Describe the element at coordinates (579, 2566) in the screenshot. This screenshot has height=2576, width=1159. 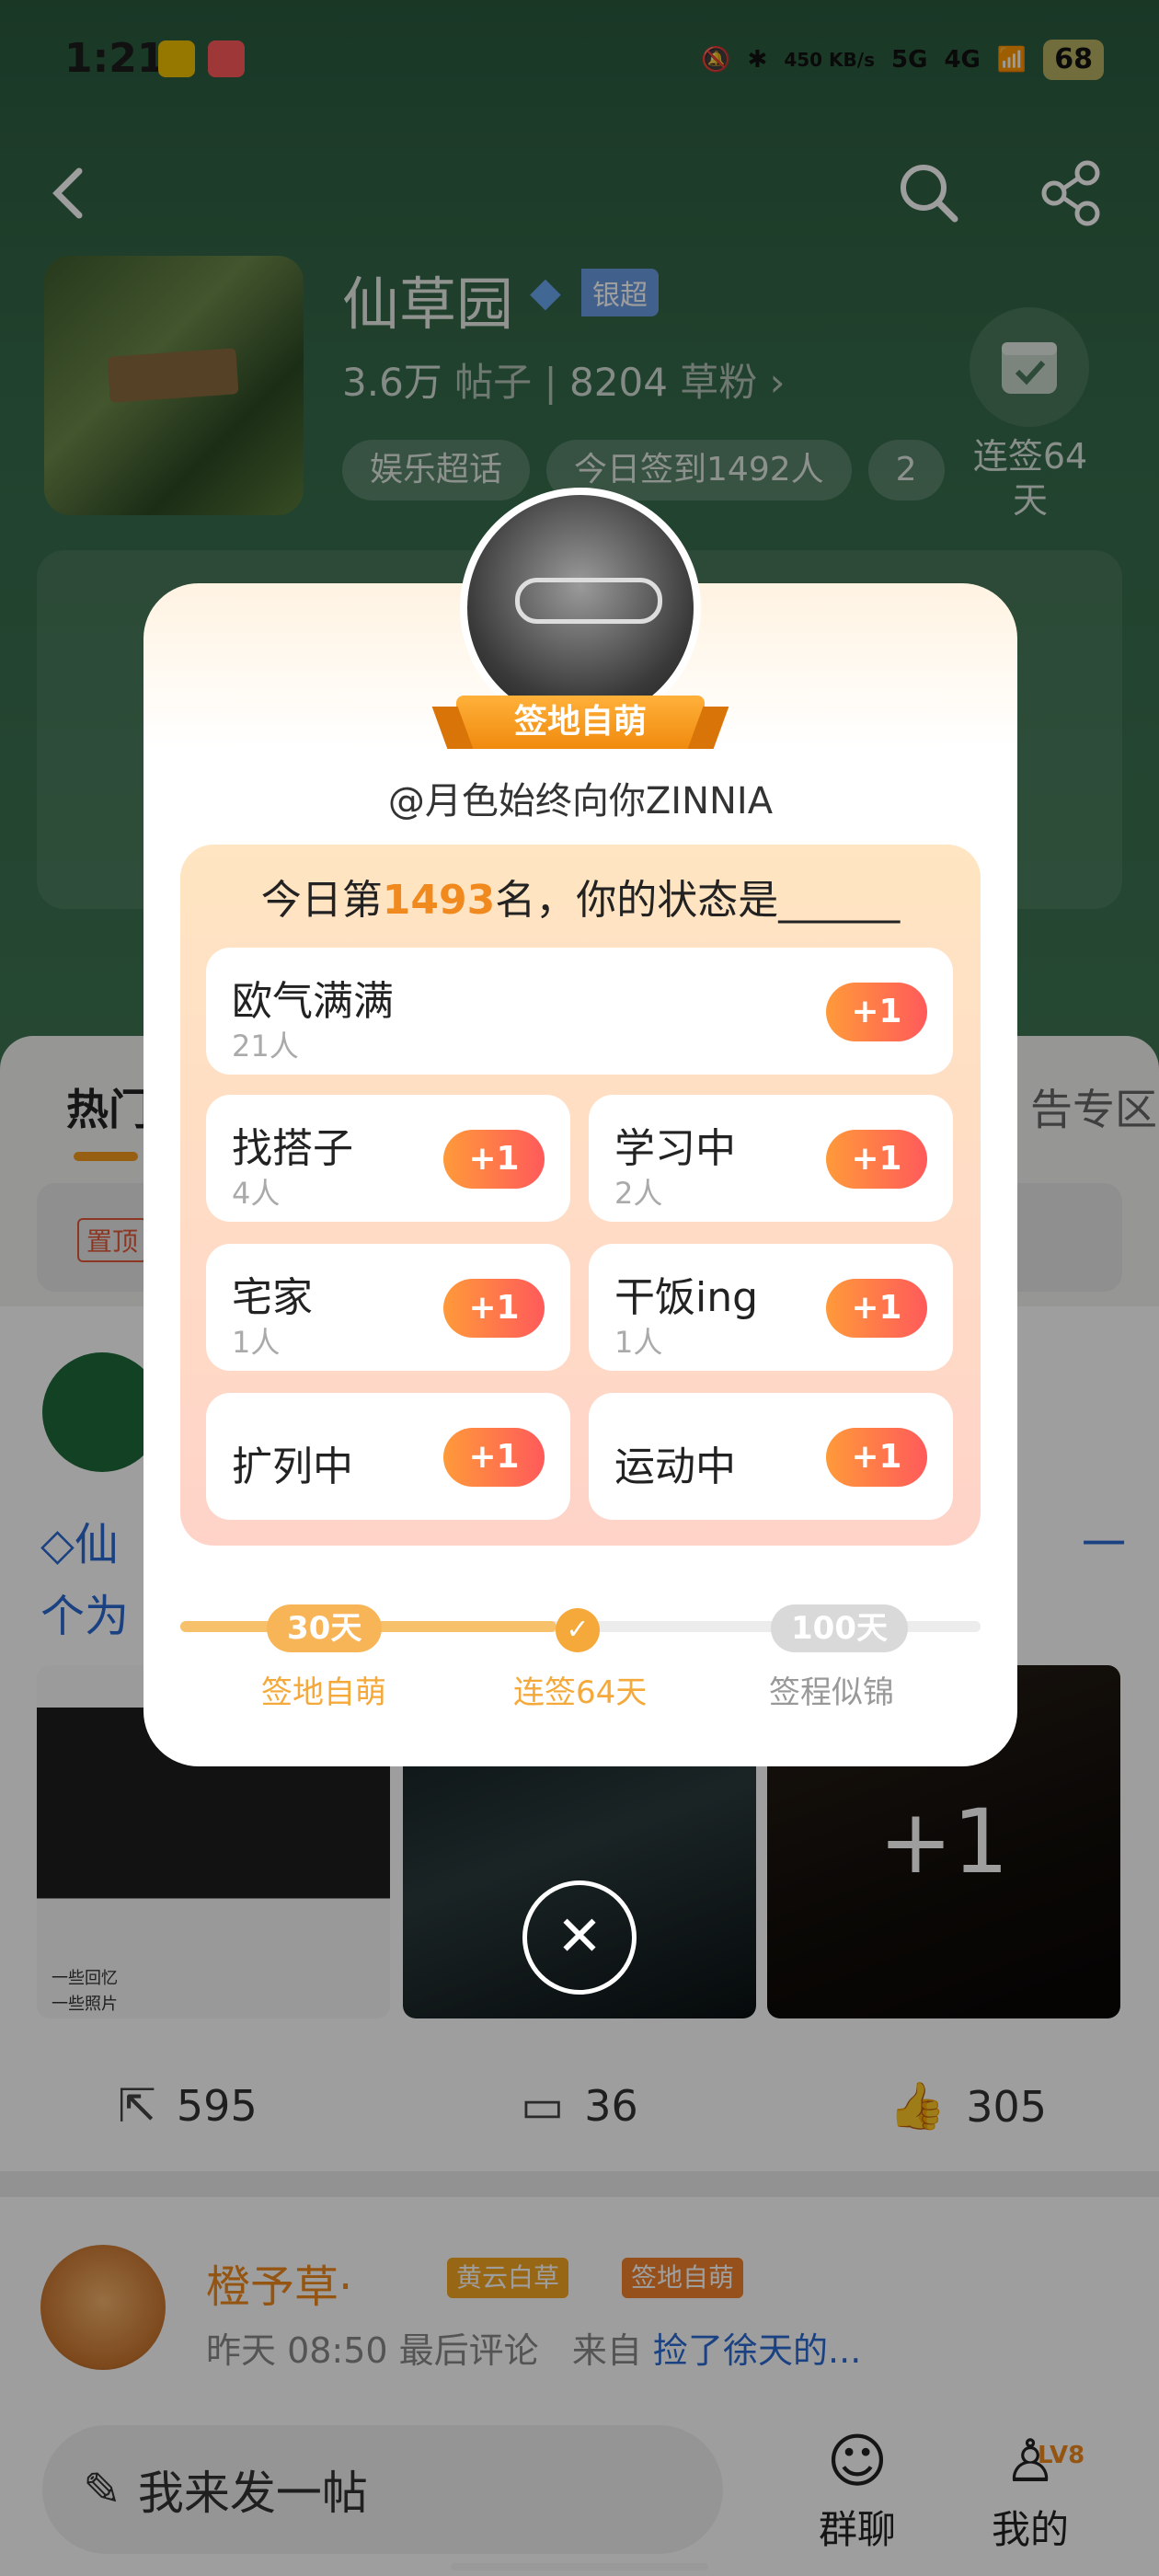
I see `home-indicator` at that location.